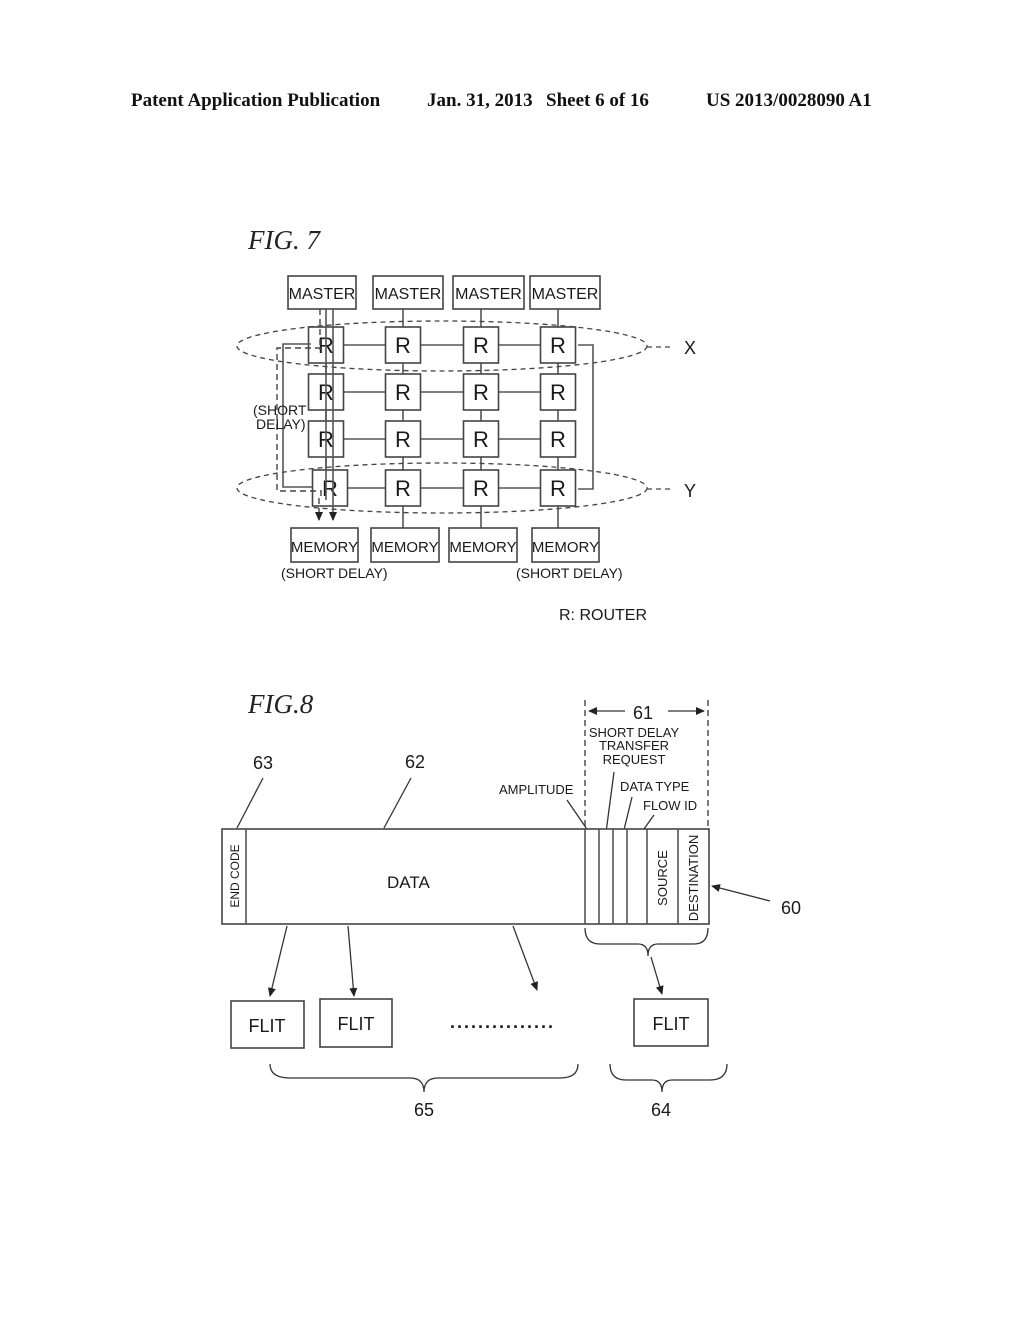  Describe the element at coordinates (445, 545) in the screenshot. I see `memory-row: MEMORY MEMORY MEMORY MEMORY` at that location.